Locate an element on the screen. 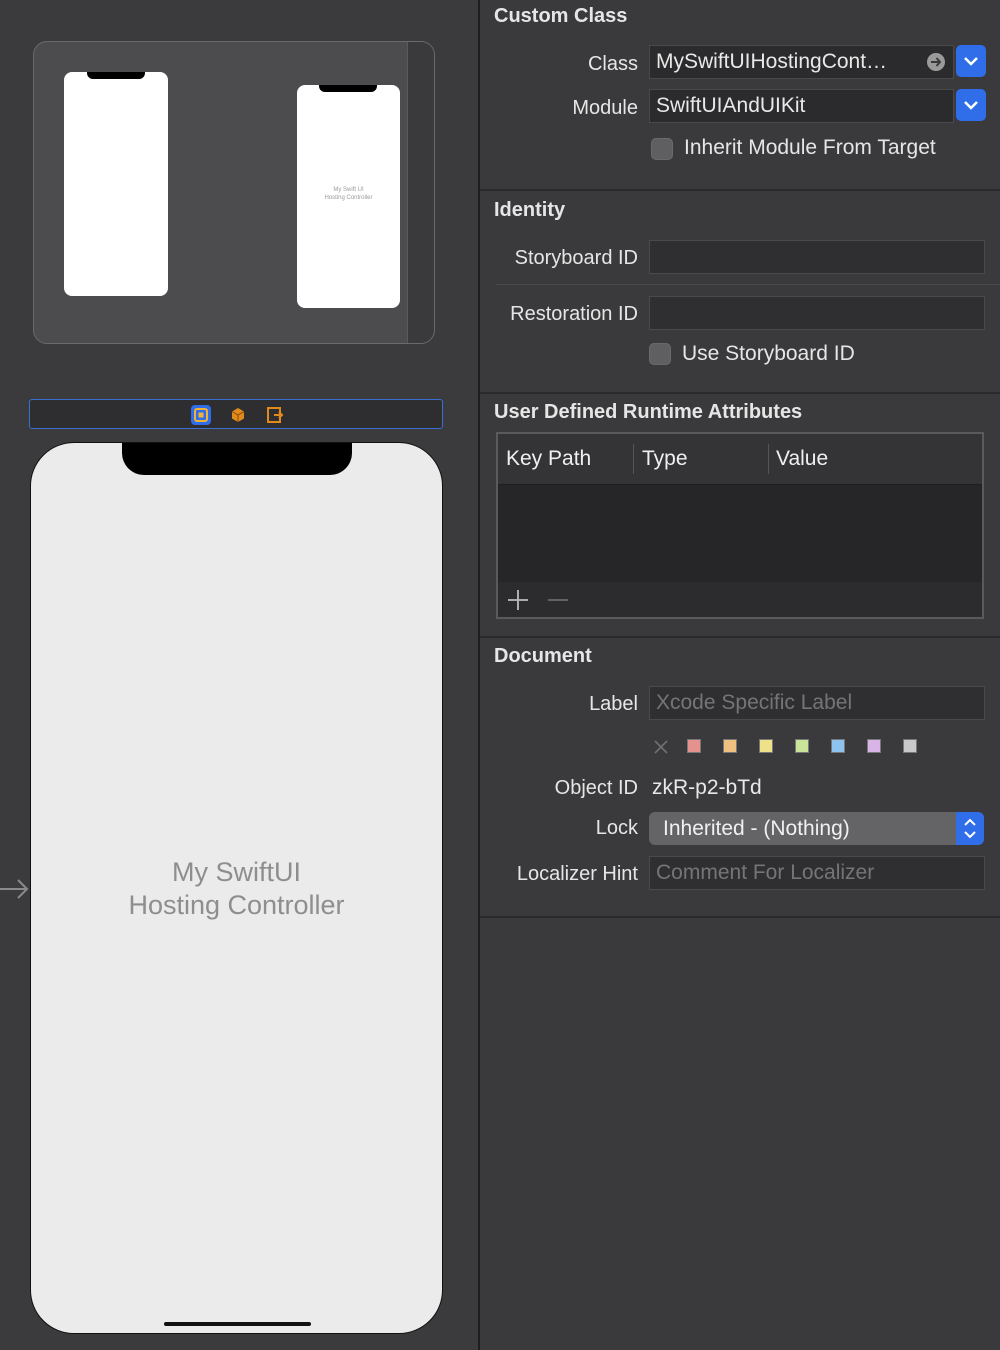 Image resolution: width=1000 pixels, height=1350 pixels. storyboard-id-field is located at coordinates (817, 257).